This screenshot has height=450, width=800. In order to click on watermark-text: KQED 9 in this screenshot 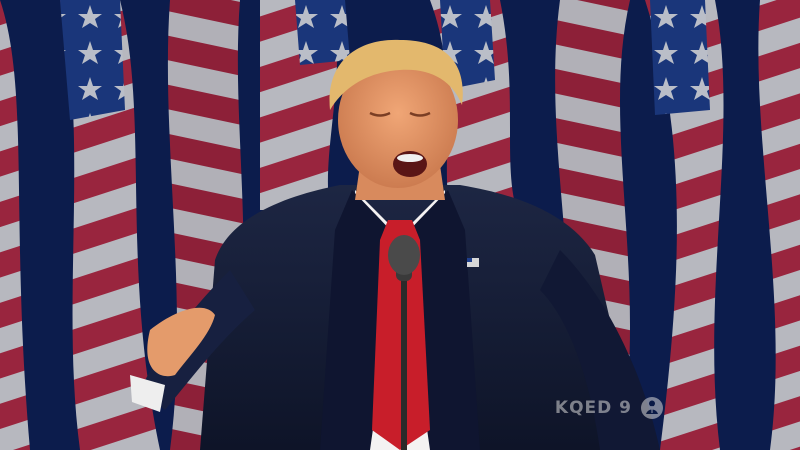, I will do `click(593, 408)`.